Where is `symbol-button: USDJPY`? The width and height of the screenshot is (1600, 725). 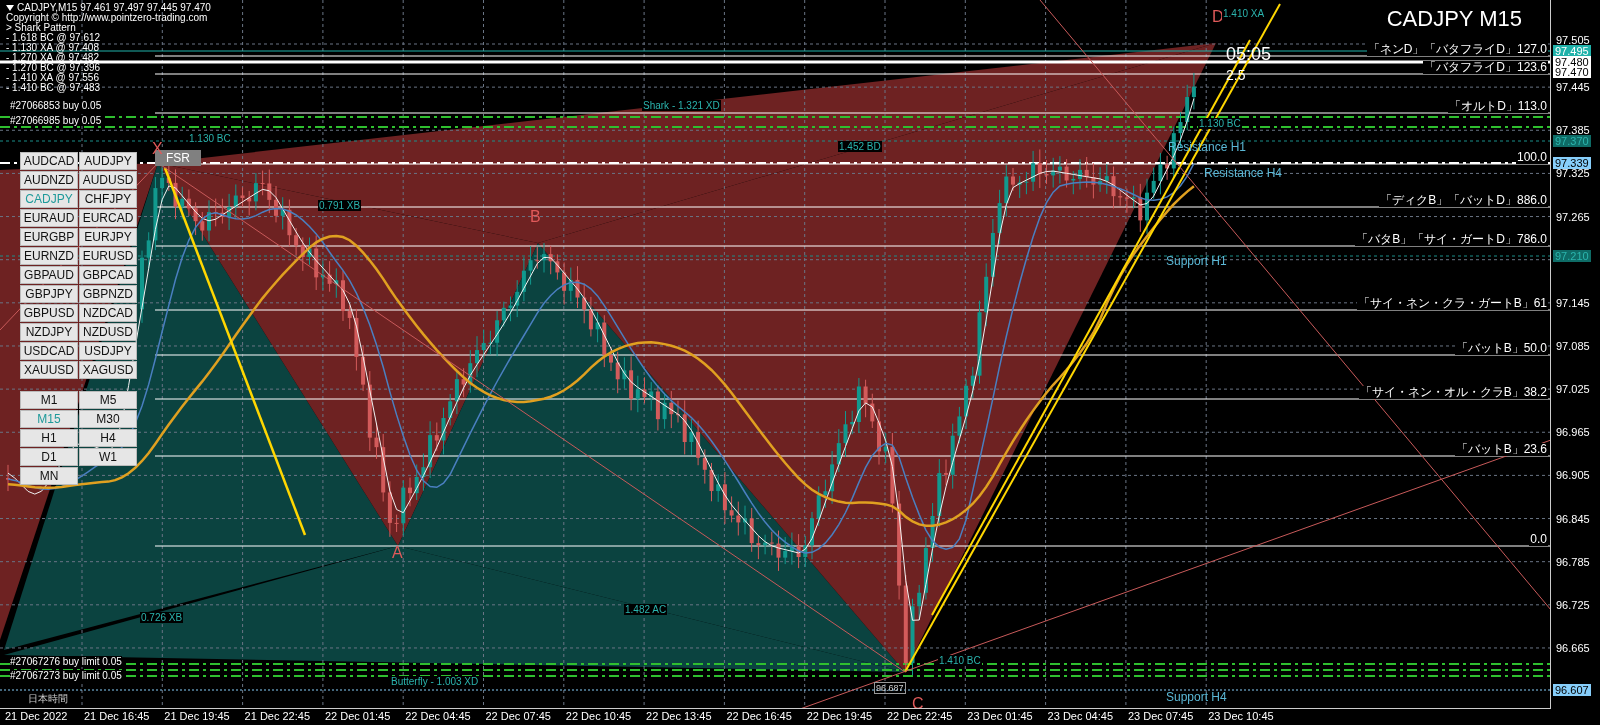
symbol-button: USDJPY is located at coordinates (108, 351).